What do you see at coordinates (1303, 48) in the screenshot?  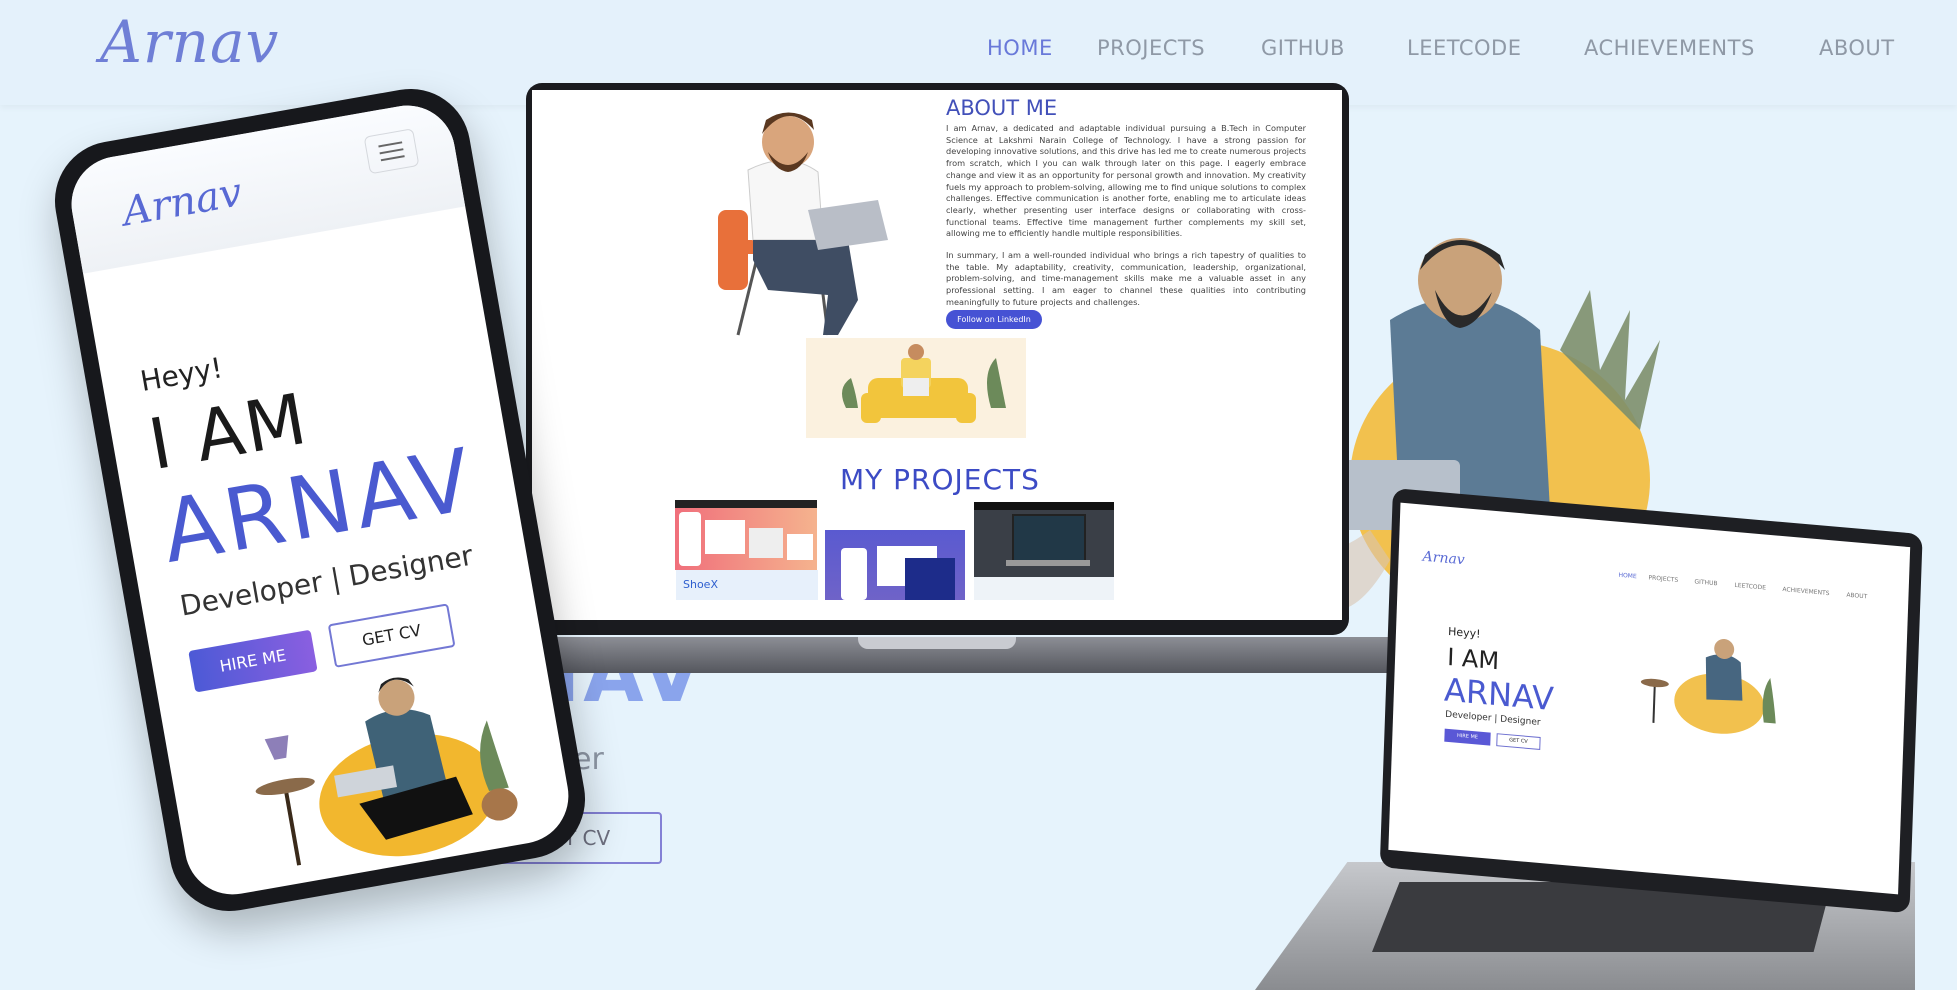 I see `nav-github: GITHUB` at bounding box center [1303, 48].